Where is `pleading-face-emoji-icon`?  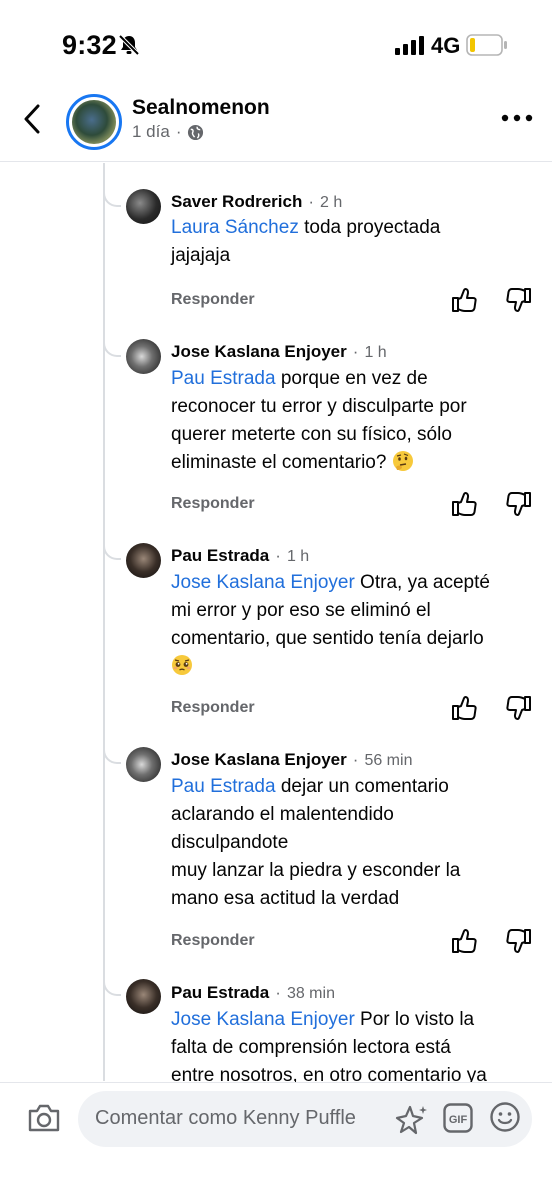
pleading-face-emoji-icon is located at coordinates (182, 665).